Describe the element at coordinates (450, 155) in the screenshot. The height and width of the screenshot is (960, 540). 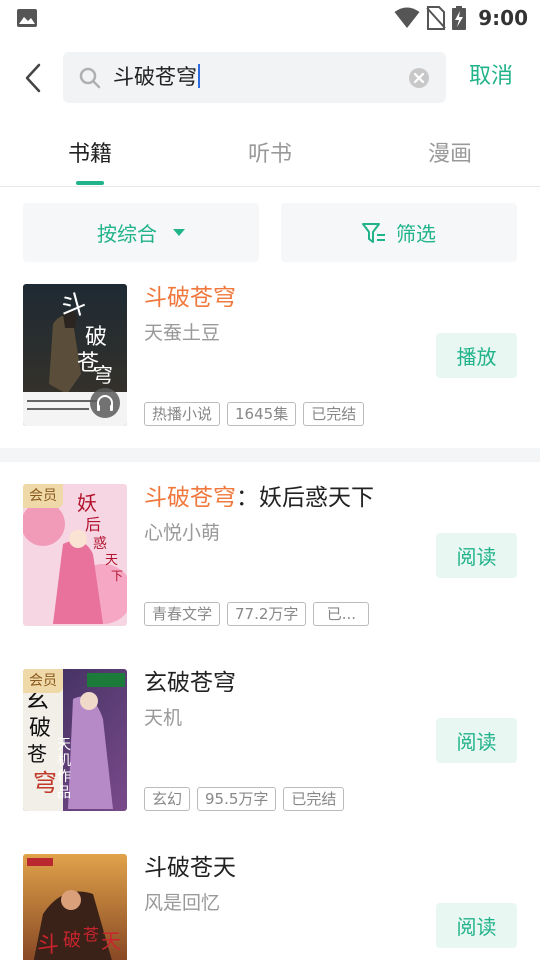
I see `tab-comics: 漫画` at that location.